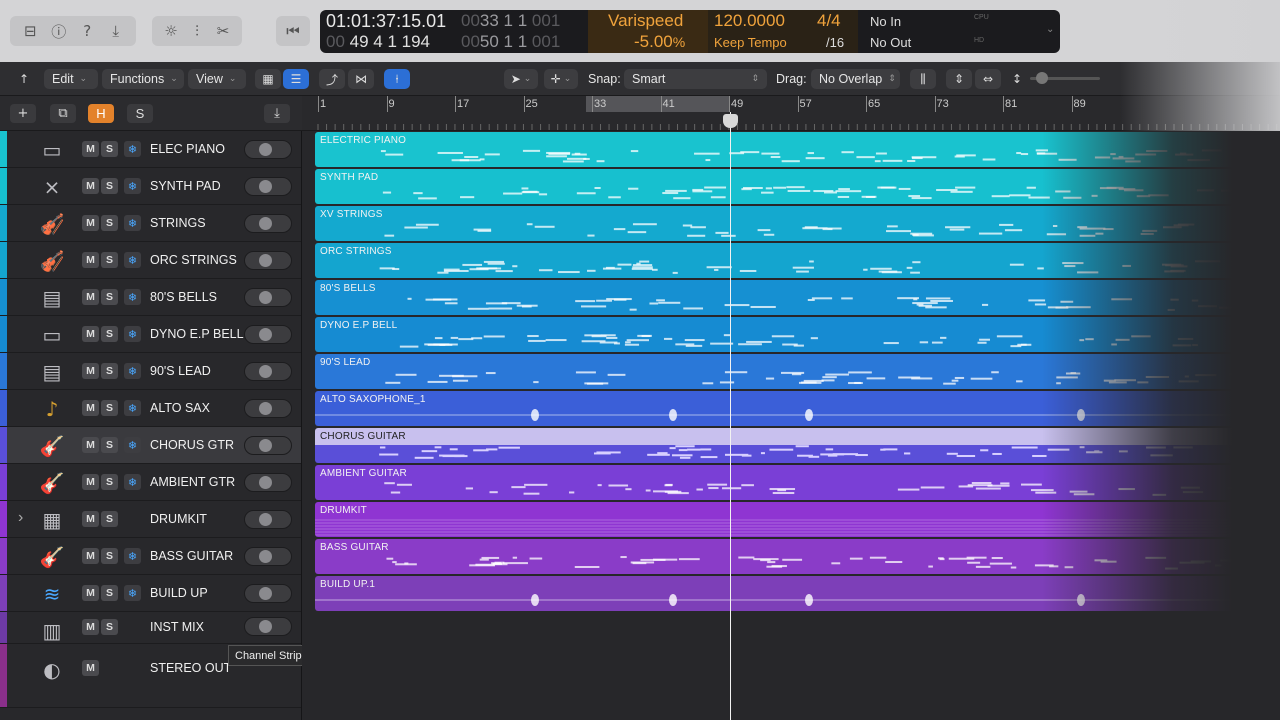 Image resolution: width=1280 pixels, height=720 pixels. I want to click on hide-button: H, so click(101, 113).